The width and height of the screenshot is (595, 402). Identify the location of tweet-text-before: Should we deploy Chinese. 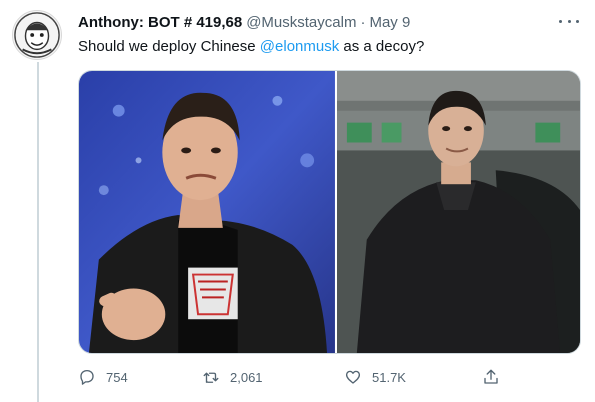
(169, 46).